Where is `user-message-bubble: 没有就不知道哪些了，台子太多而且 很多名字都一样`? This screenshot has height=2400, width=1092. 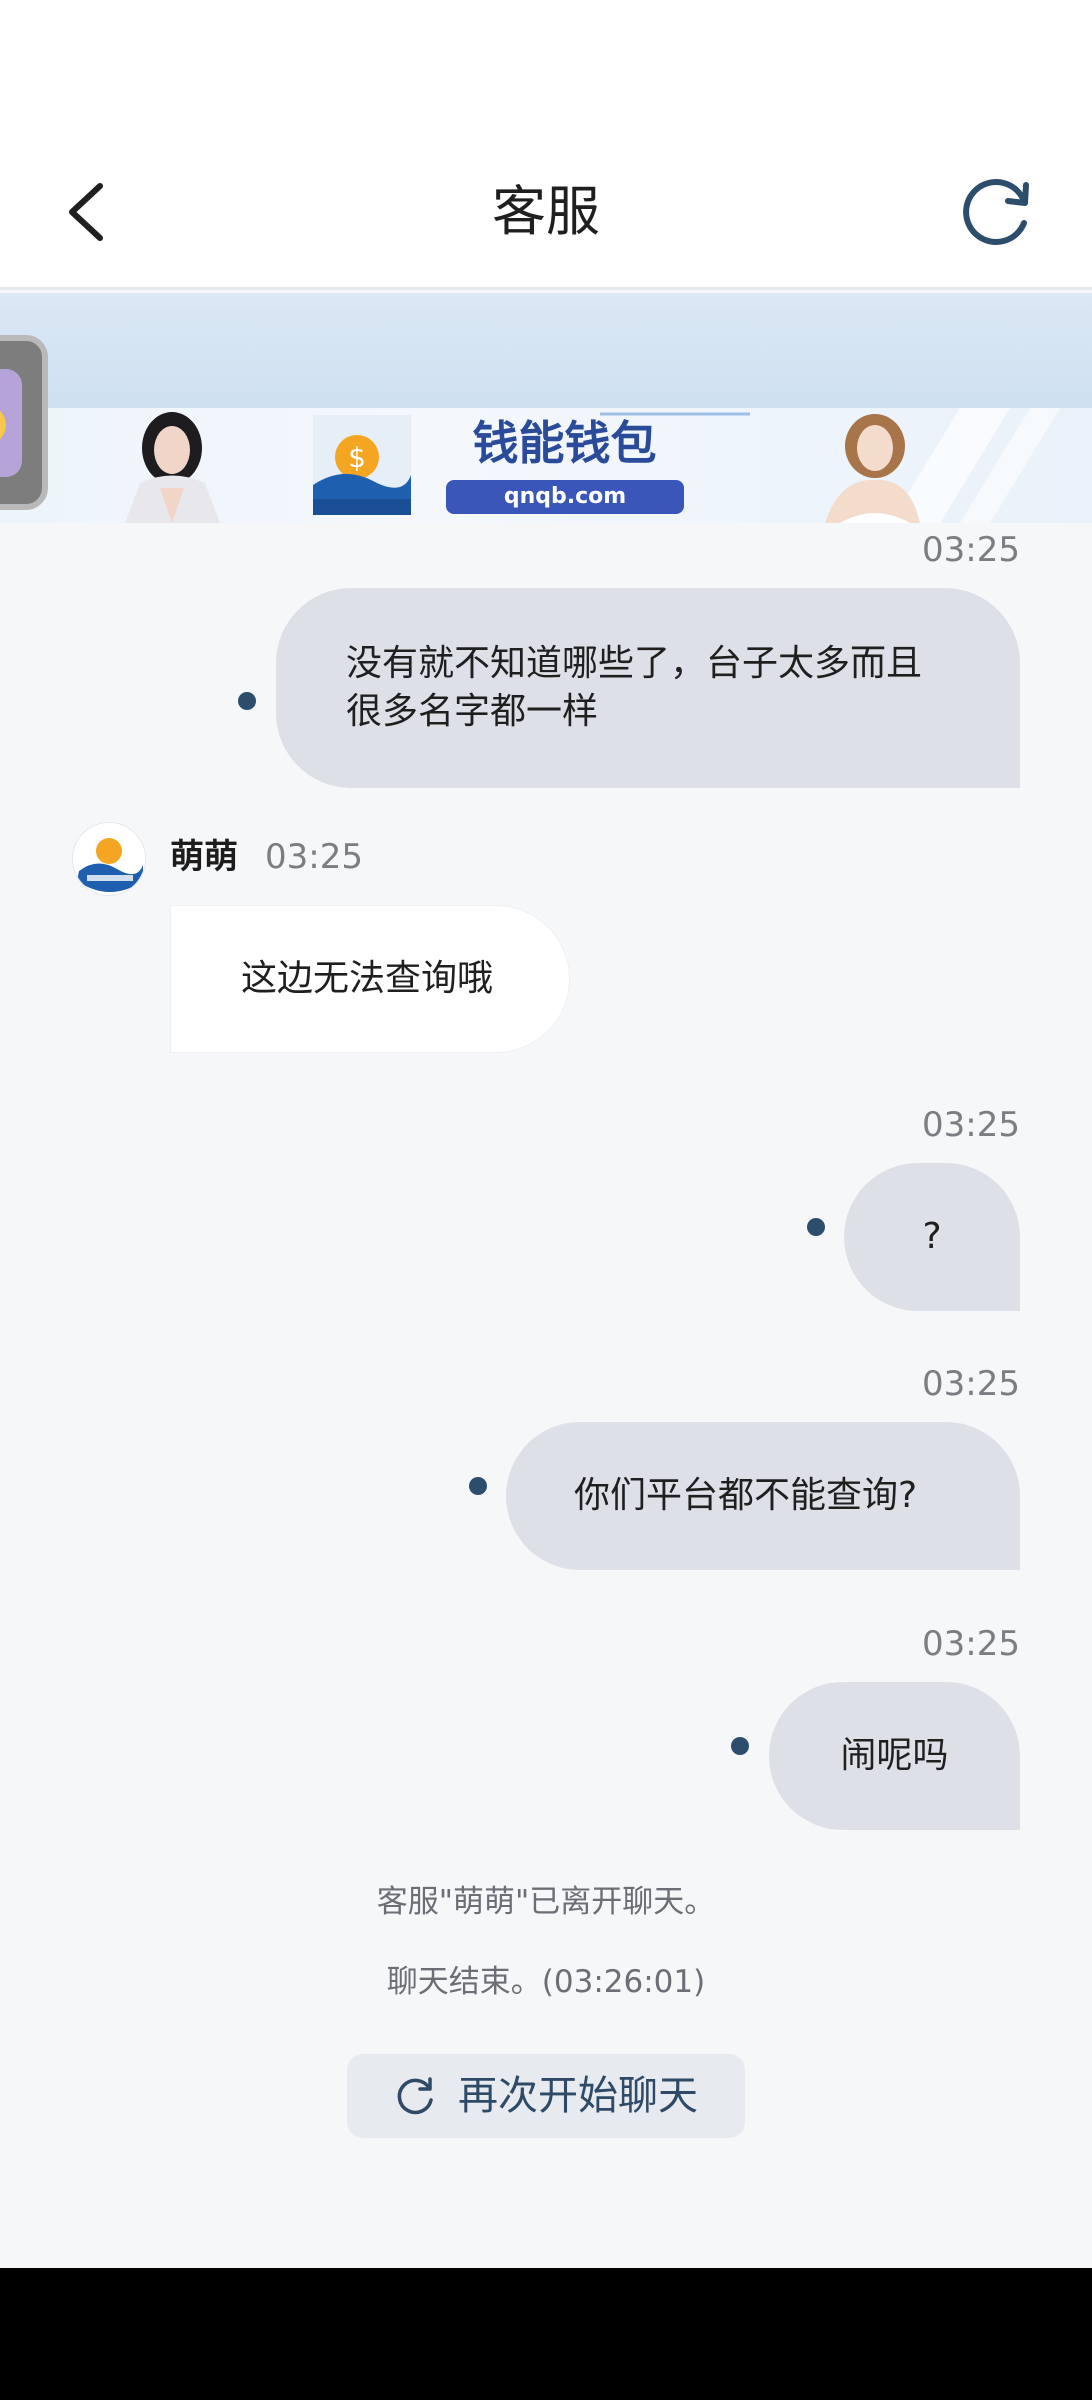
user-message-bubble: 没有就不知道哪些了，台子太多而且 很多名字都一样 is located at coordinates (648, 688).